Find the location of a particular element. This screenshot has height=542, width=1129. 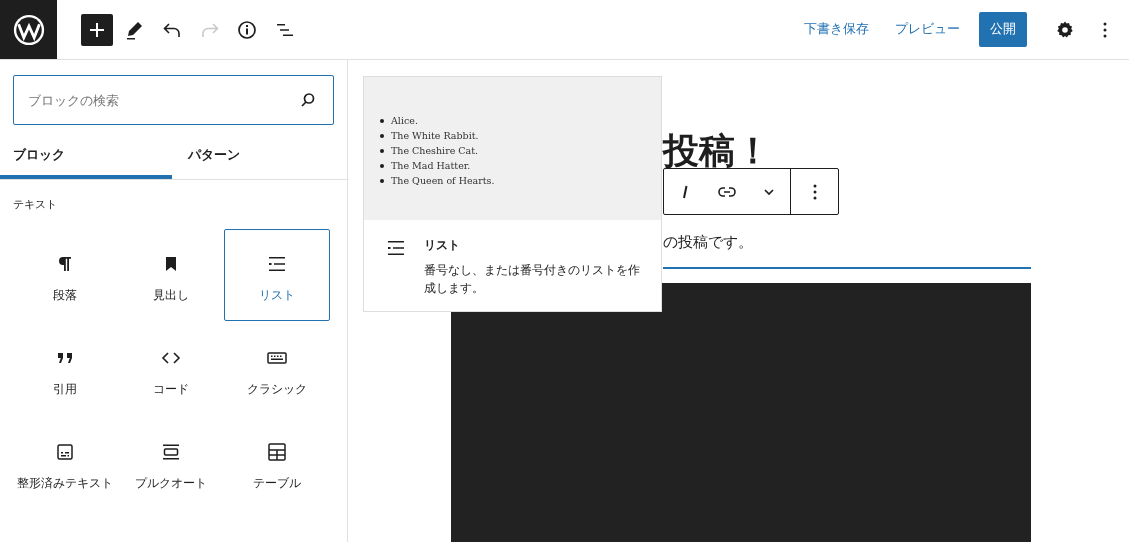

list-item: The White Rabbit. is located at coordinates (435, 136).